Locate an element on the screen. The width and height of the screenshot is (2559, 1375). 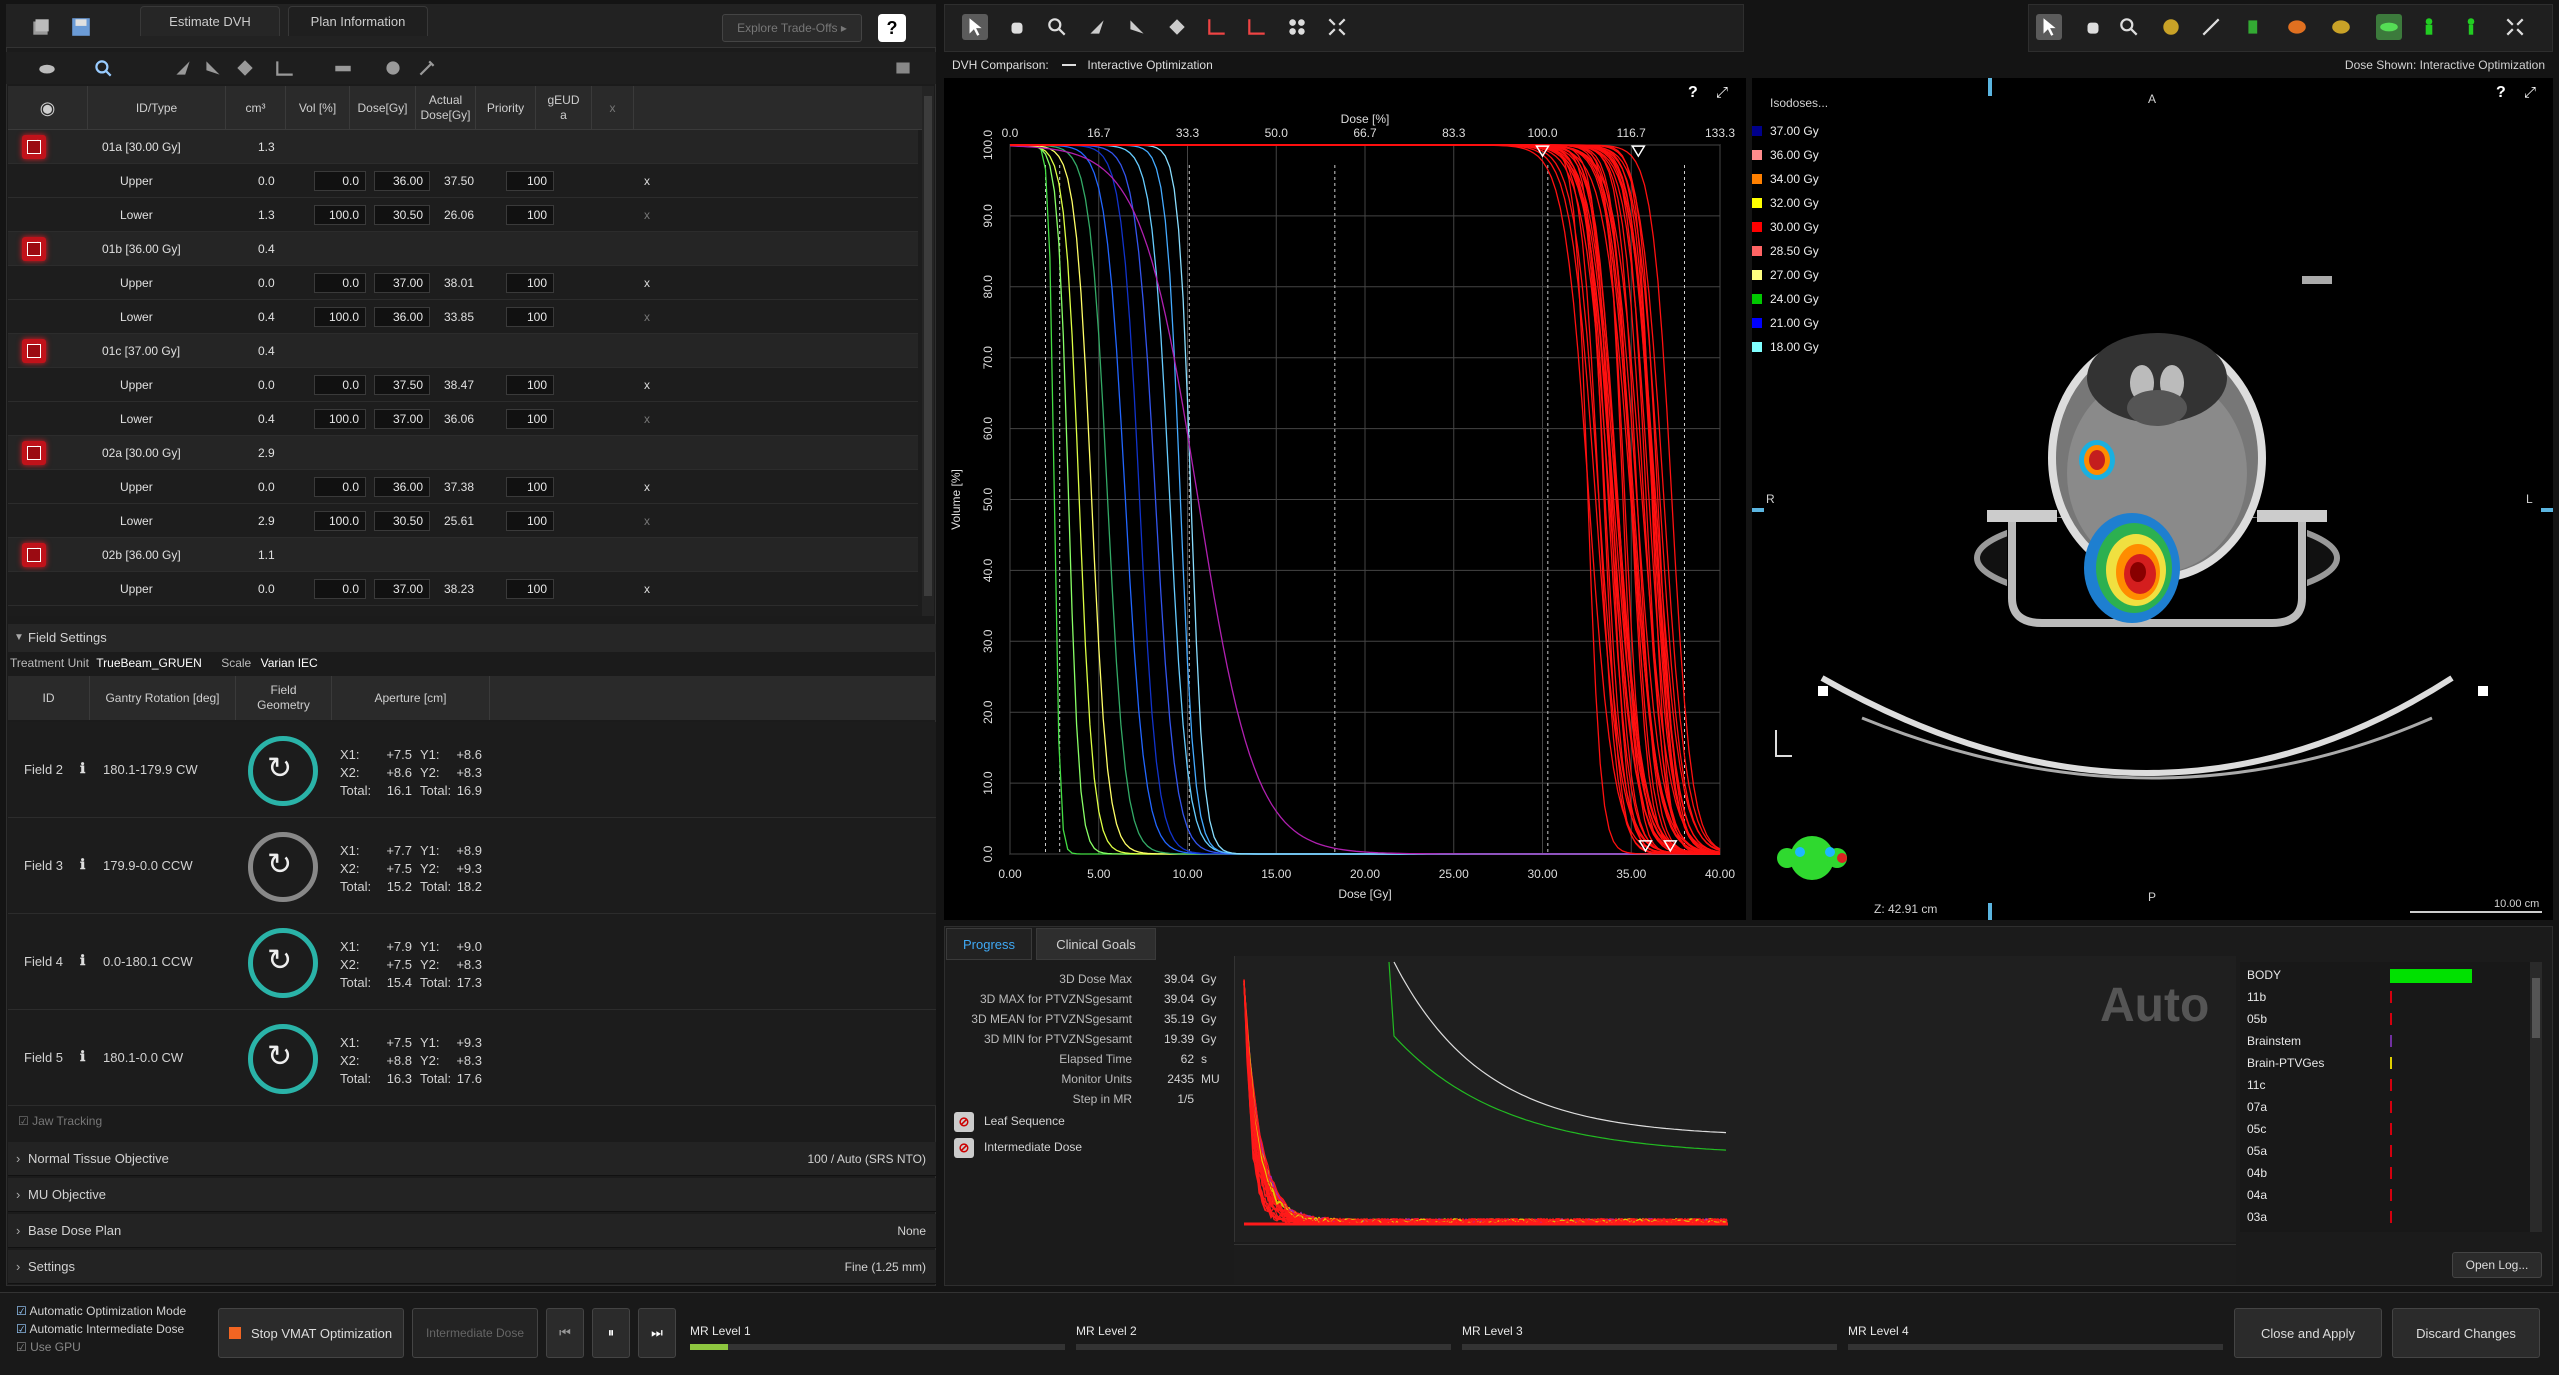
search-structure-icon is located at coordinates (103, 68).